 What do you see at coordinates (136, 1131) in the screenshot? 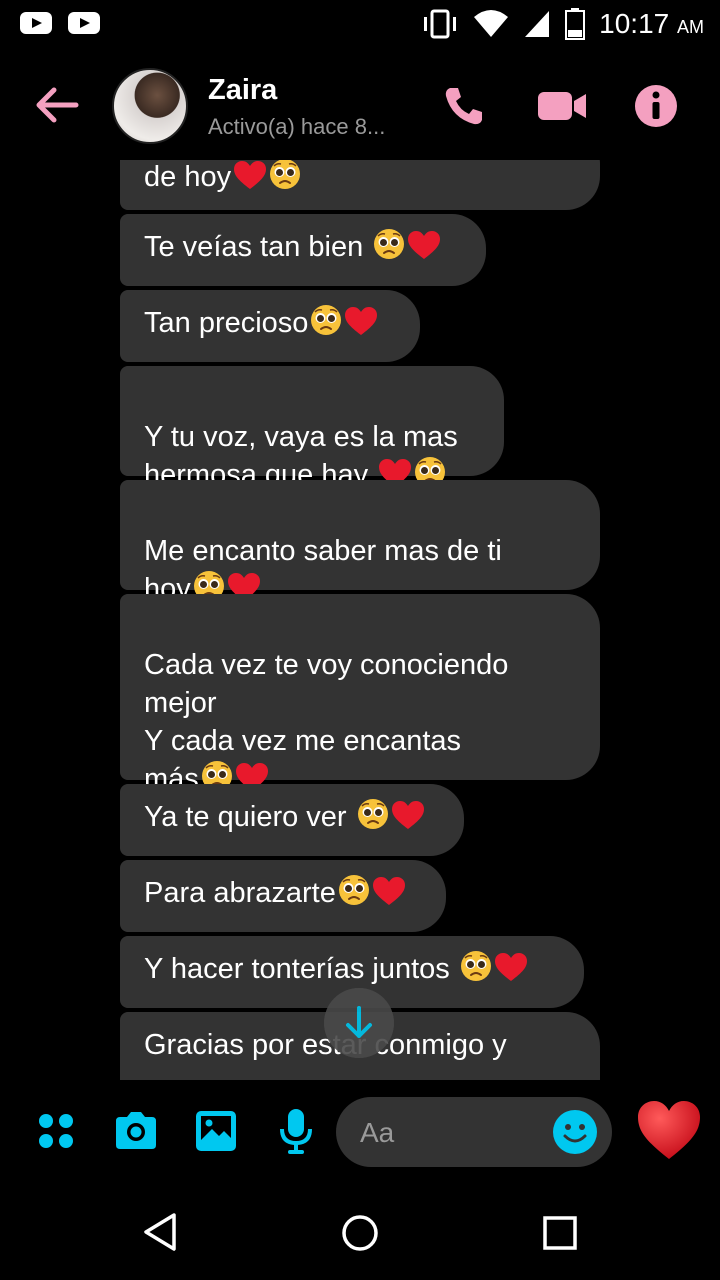
I see `camera-icon` at bounding box center [136, 1131].